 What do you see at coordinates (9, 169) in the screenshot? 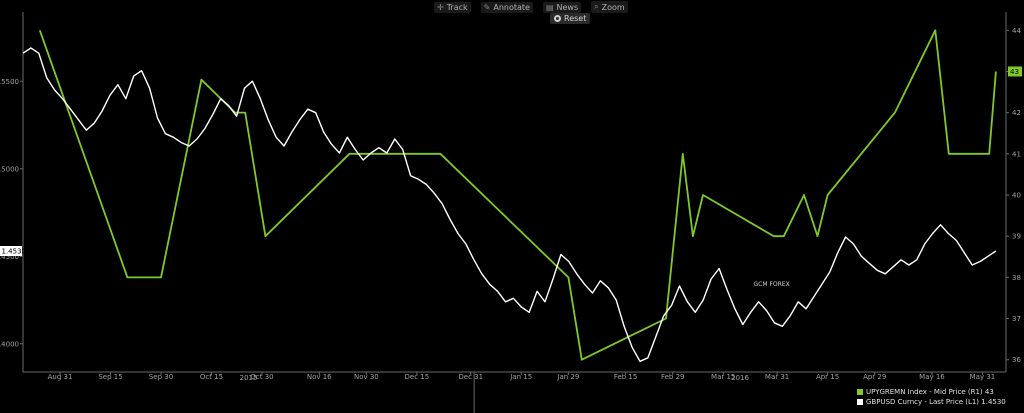
I see `left-tick-label: 1.5000` at bounding box center [9, 169].